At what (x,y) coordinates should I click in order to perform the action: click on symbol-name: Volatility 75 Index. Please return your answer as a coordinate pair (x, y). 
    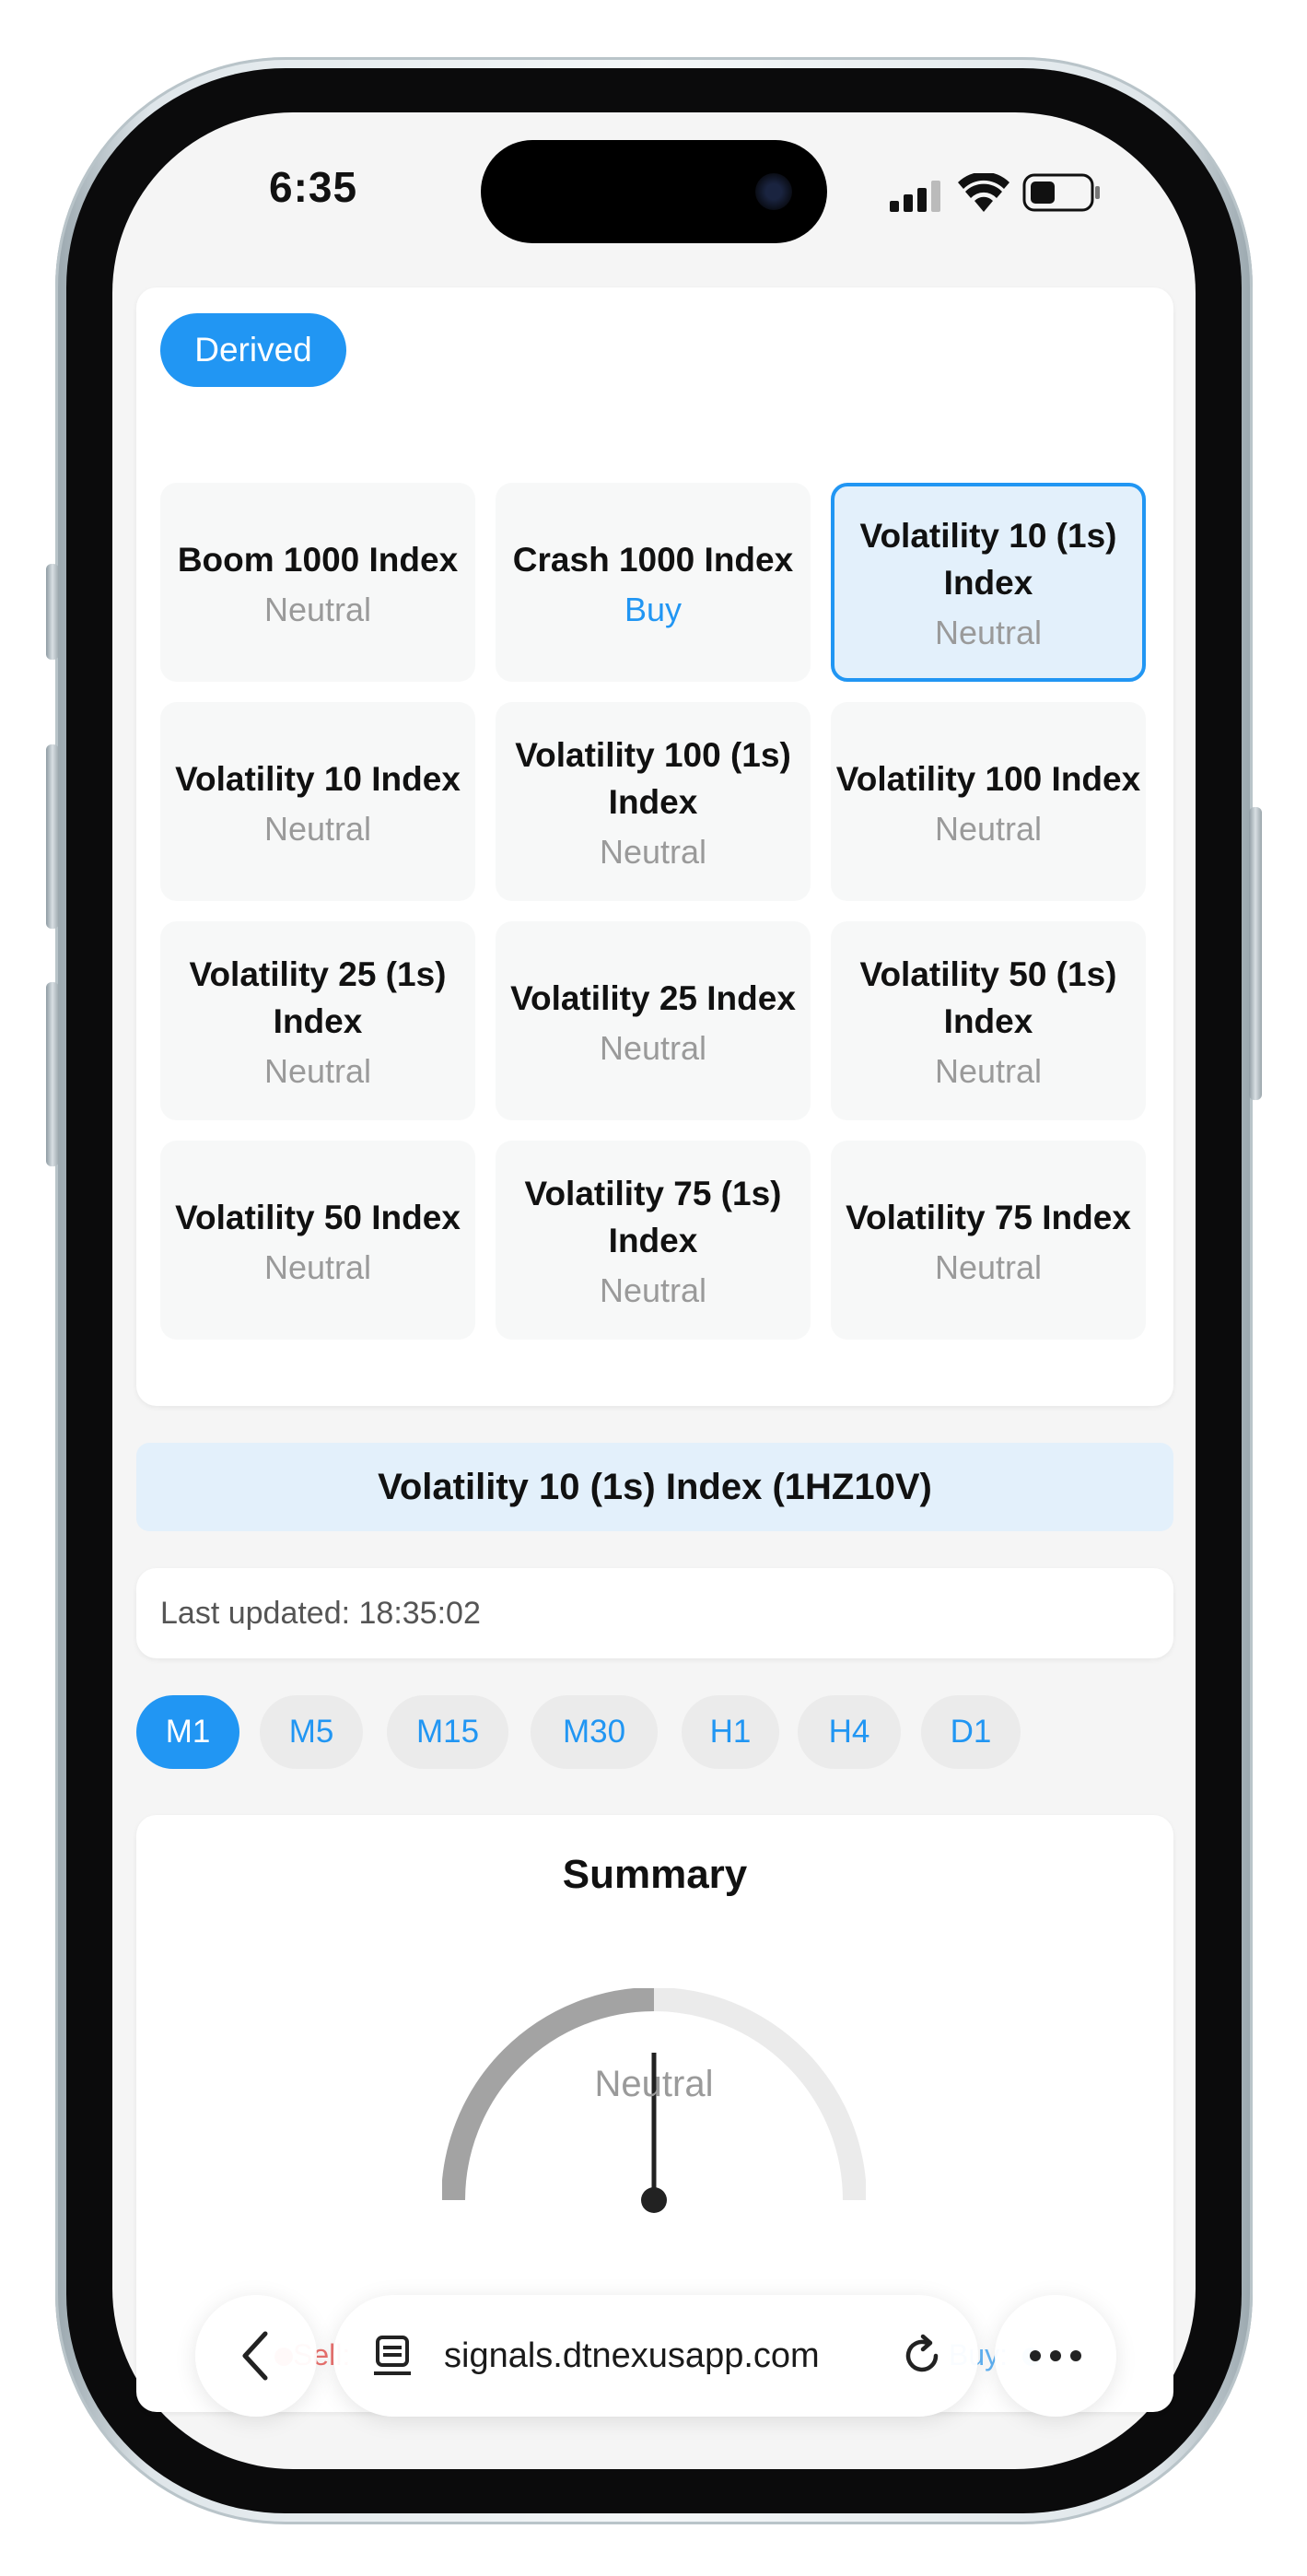
    Looking at the image, I should click on (989, 1217).